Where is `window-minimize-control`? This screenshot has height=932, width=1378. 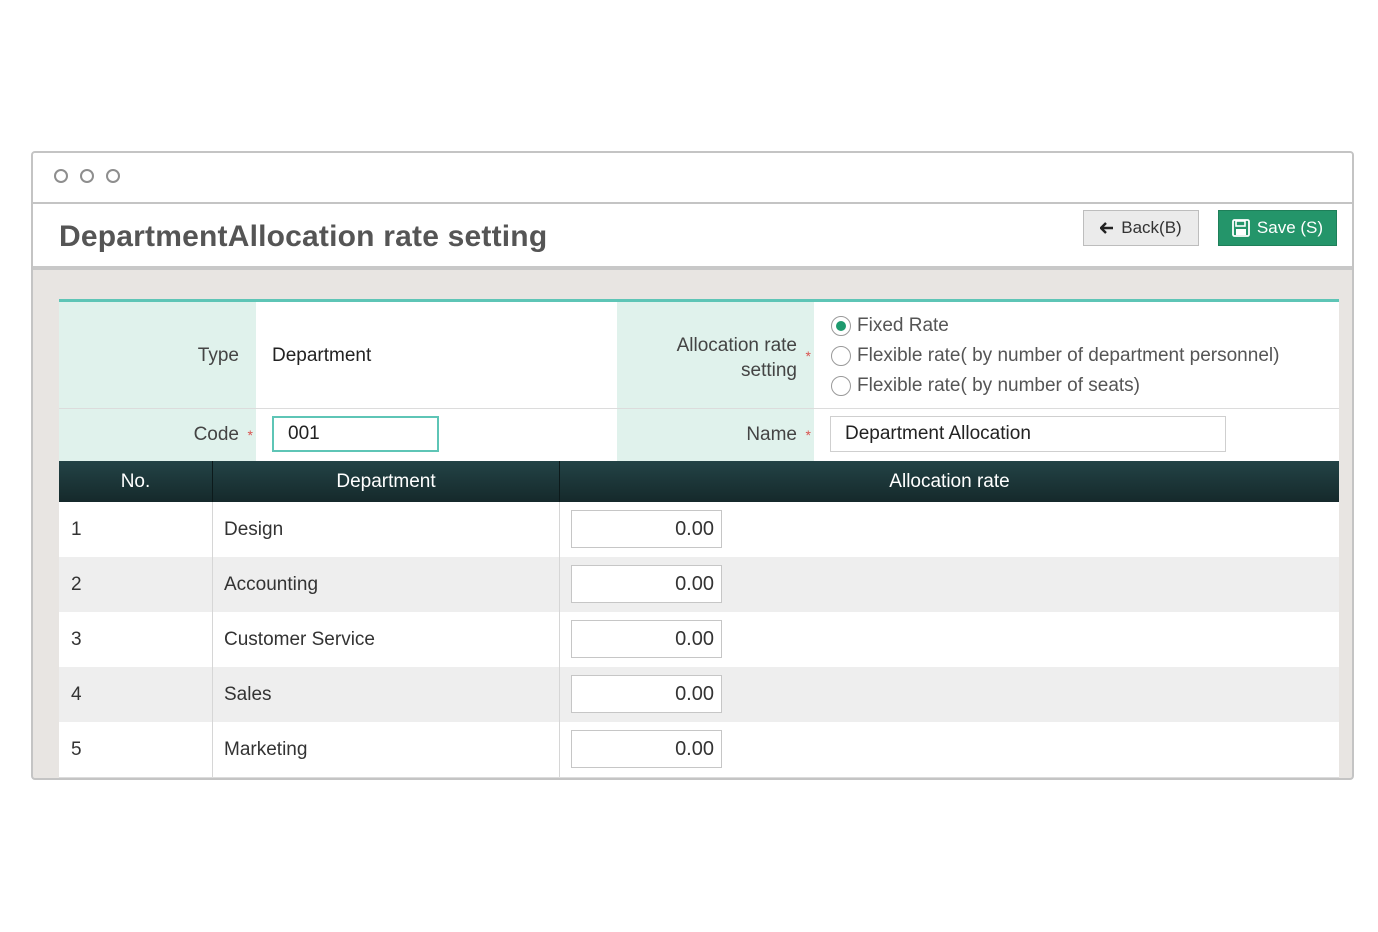
window-minimize-control is located at coordinates (87, 176).